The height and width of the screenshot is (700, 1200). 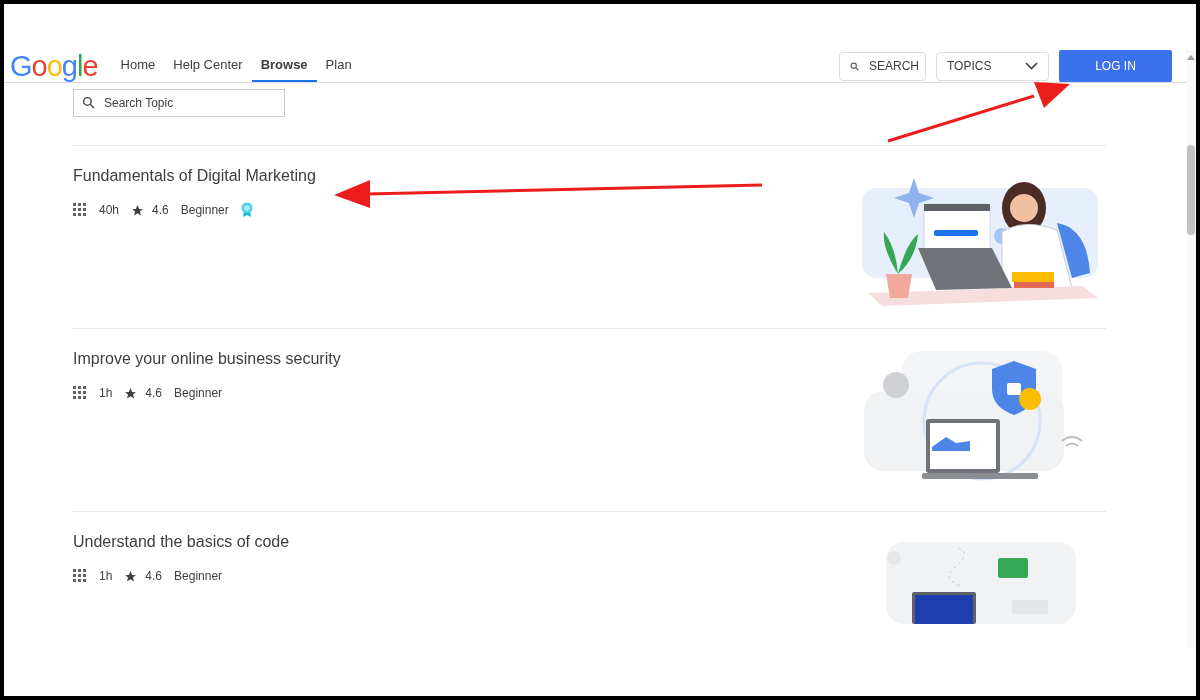 I want to click on nav-tab: Plan, so click(x=338, y=66).